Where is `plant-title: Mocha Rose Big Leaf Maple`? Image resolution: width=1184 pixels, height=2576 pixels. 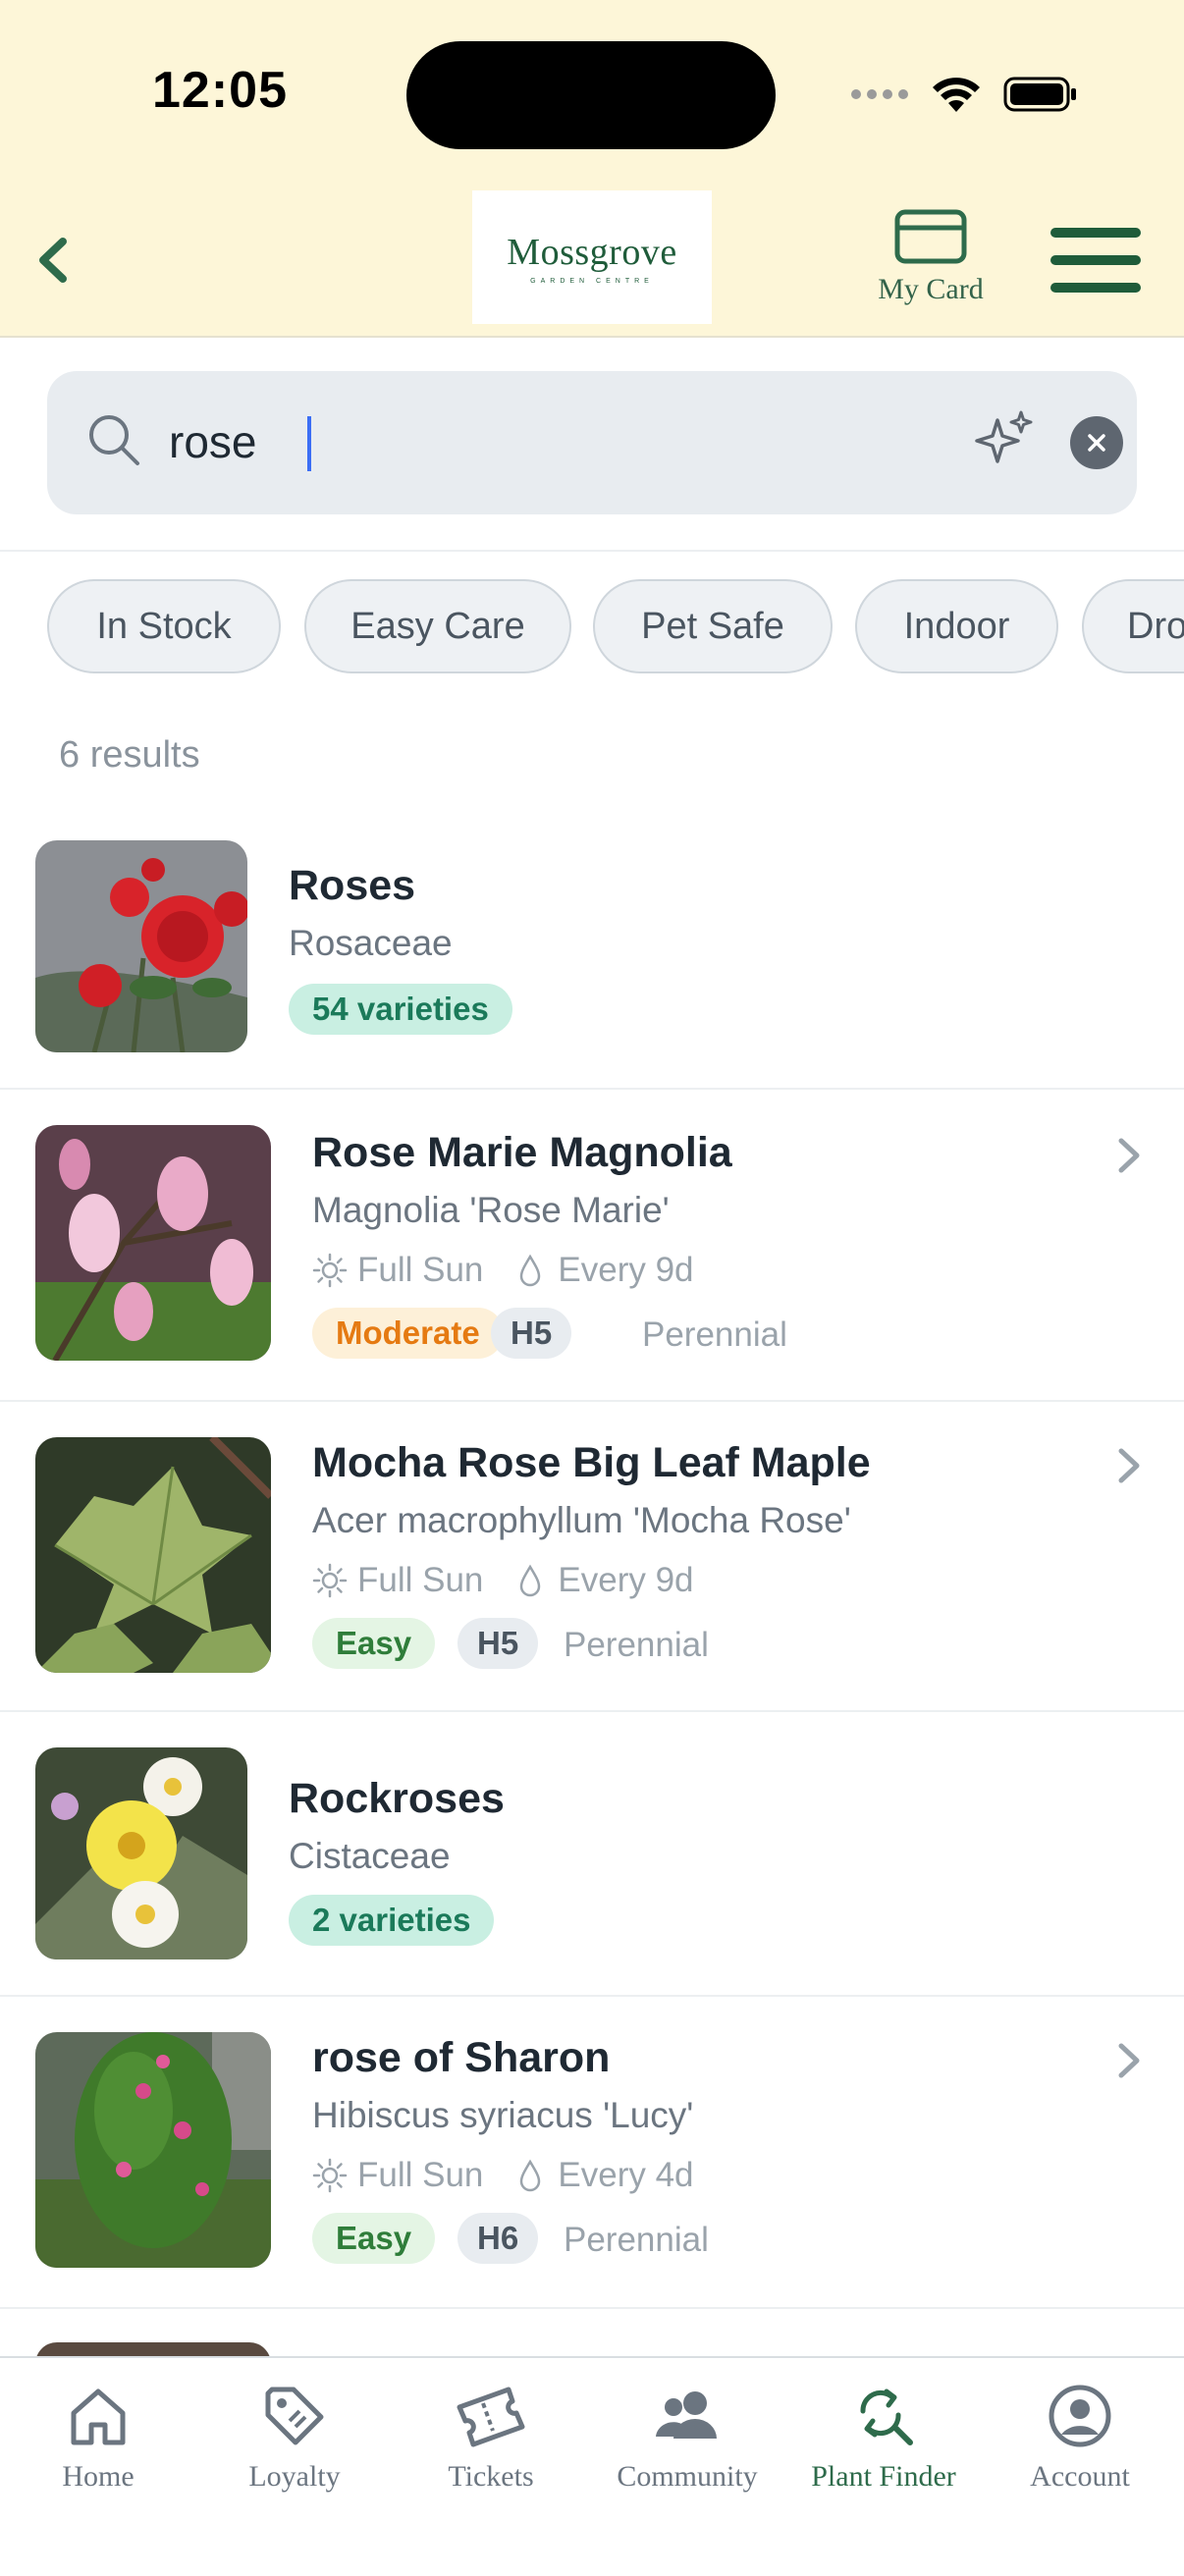
plant-title: Mocha Rose Big Leaf Maple is located at coordinates (591, 1462).